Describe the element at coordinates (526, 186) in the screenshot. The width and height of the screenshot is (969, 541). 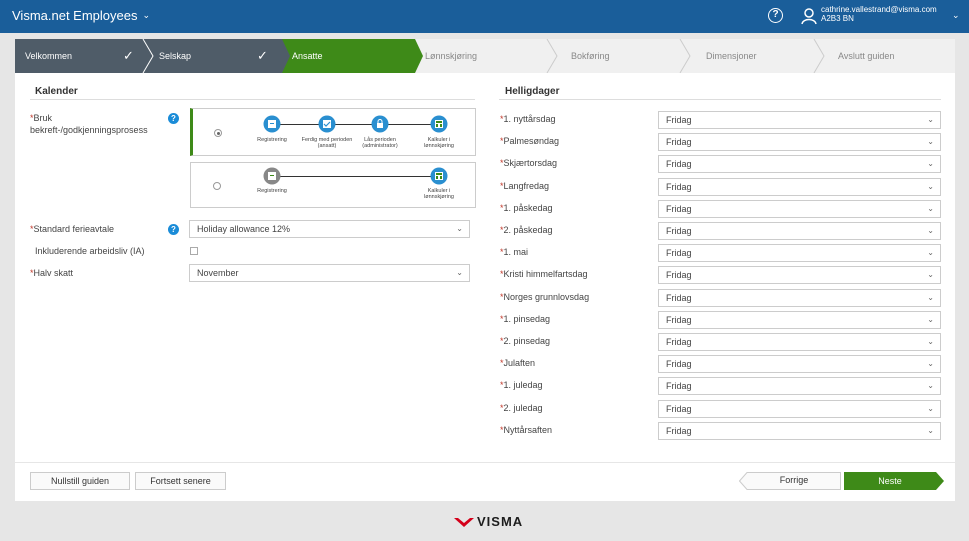
I see `label-text: Langfredag` at that location.